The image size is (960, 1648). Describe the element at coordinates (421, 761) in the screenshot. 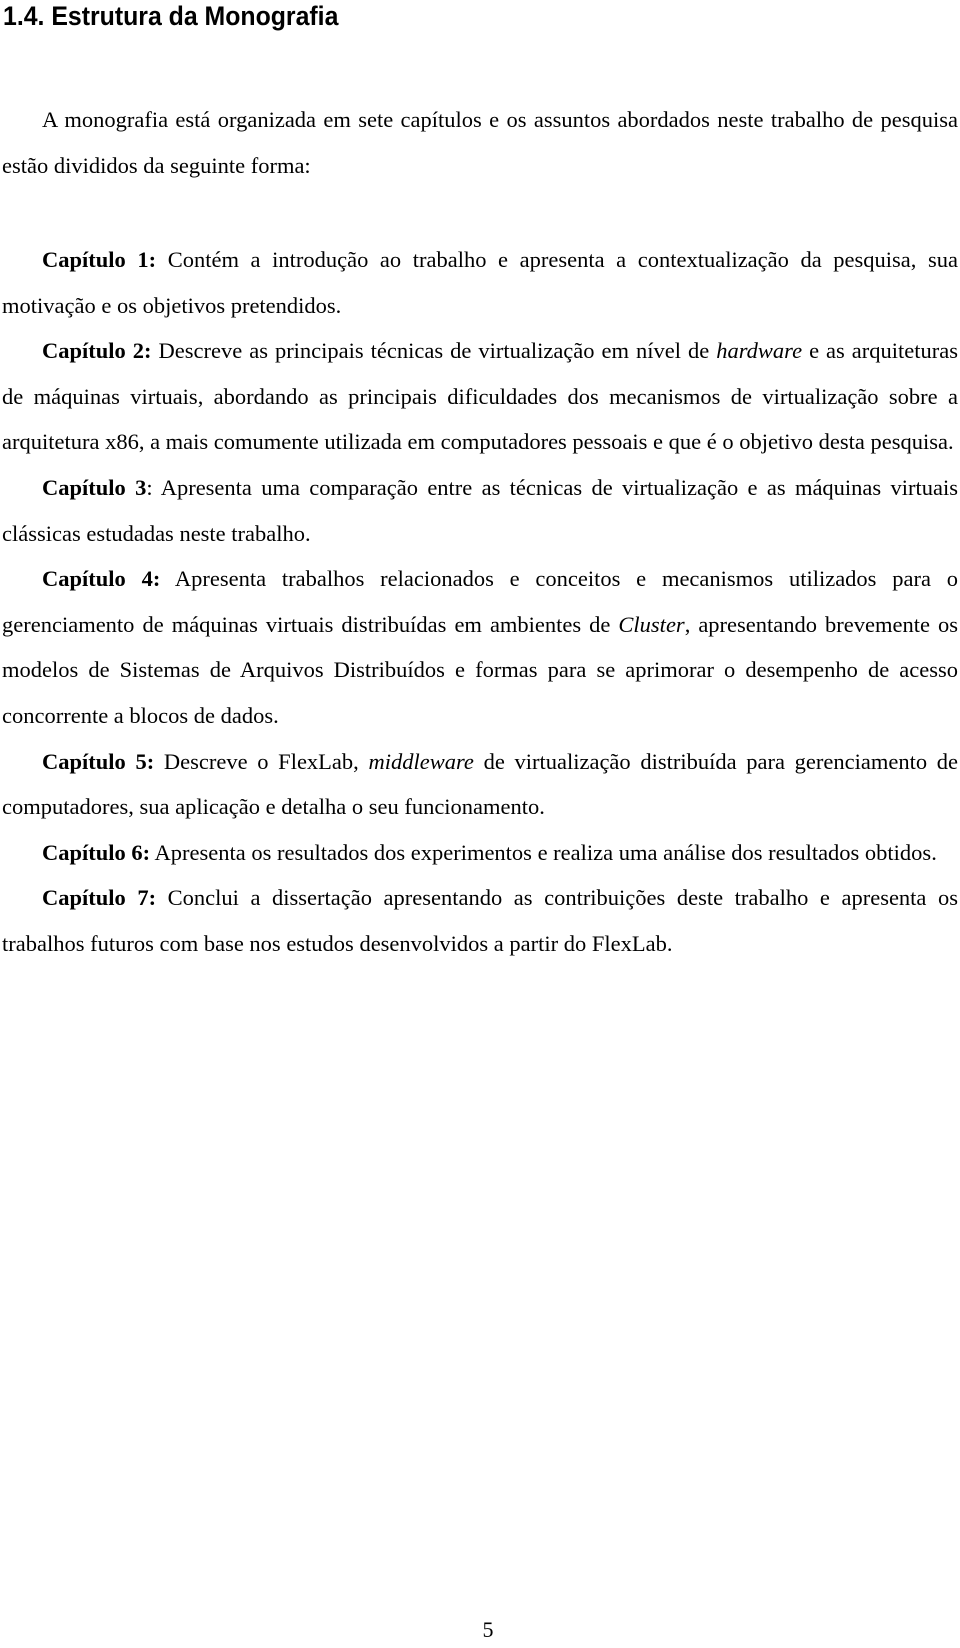

I see `chapter-text-emphasis: middleware` at that location.